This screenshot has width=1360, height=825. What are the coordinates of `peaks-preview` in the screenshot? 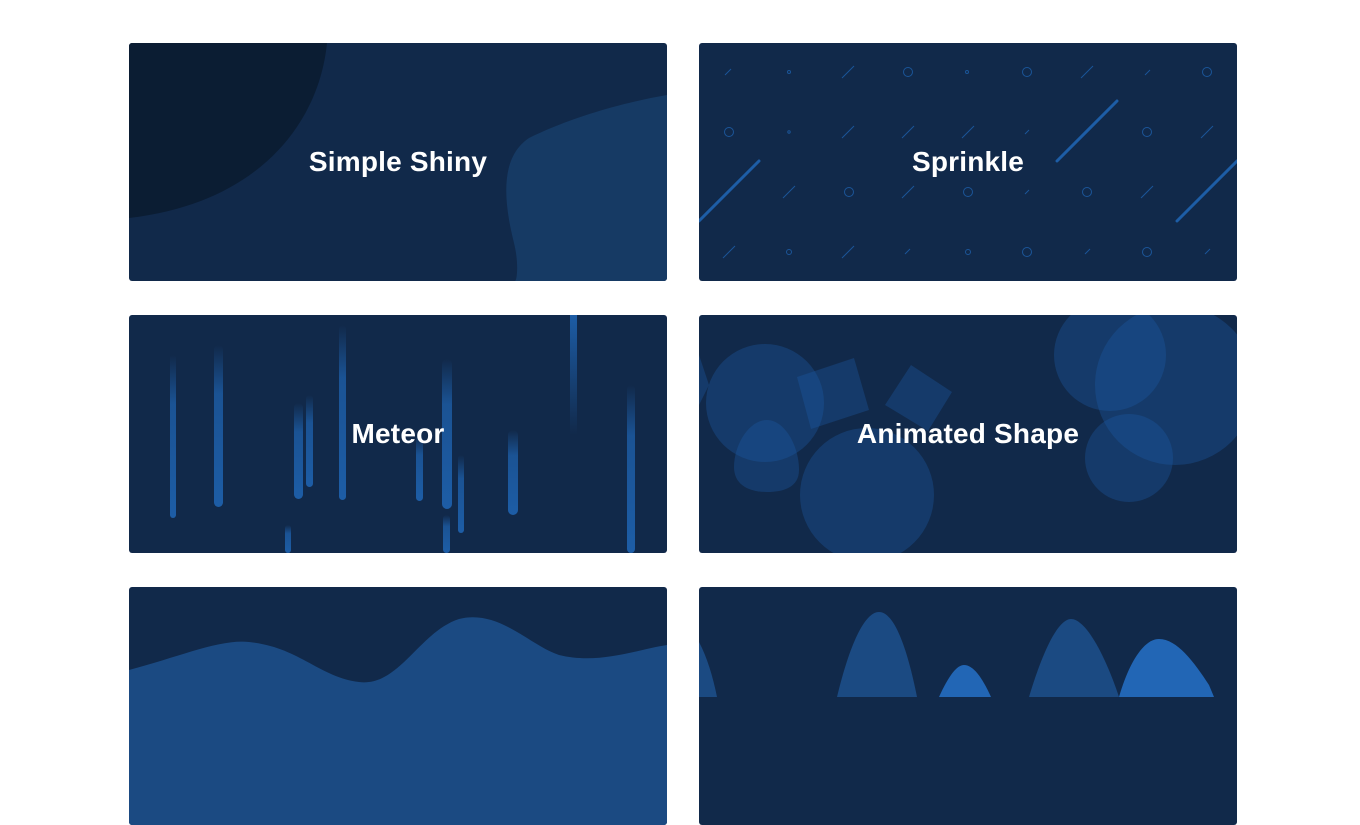 It's located at (968, 706).